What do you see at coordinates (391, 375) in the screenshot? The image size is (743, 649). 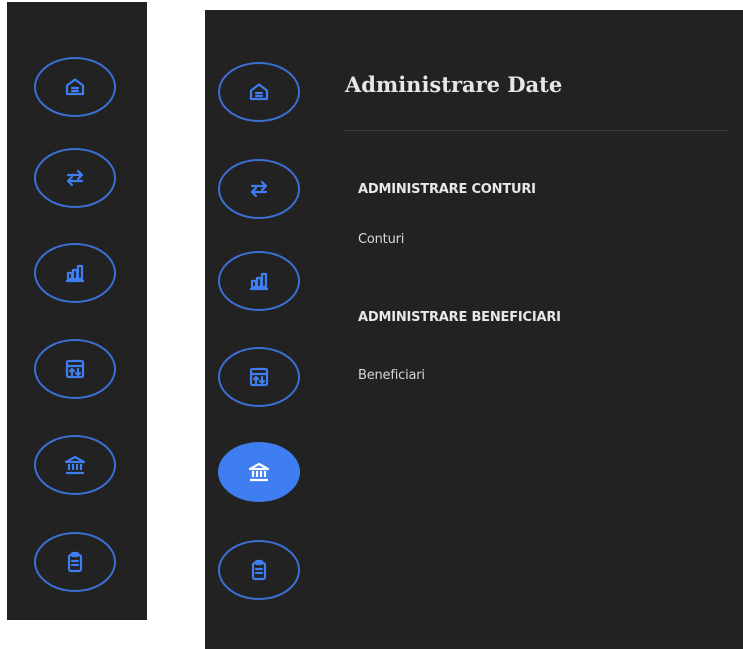 I see `menu-item-beneficiari: Beneficiari` at bounding box center [391, 375].